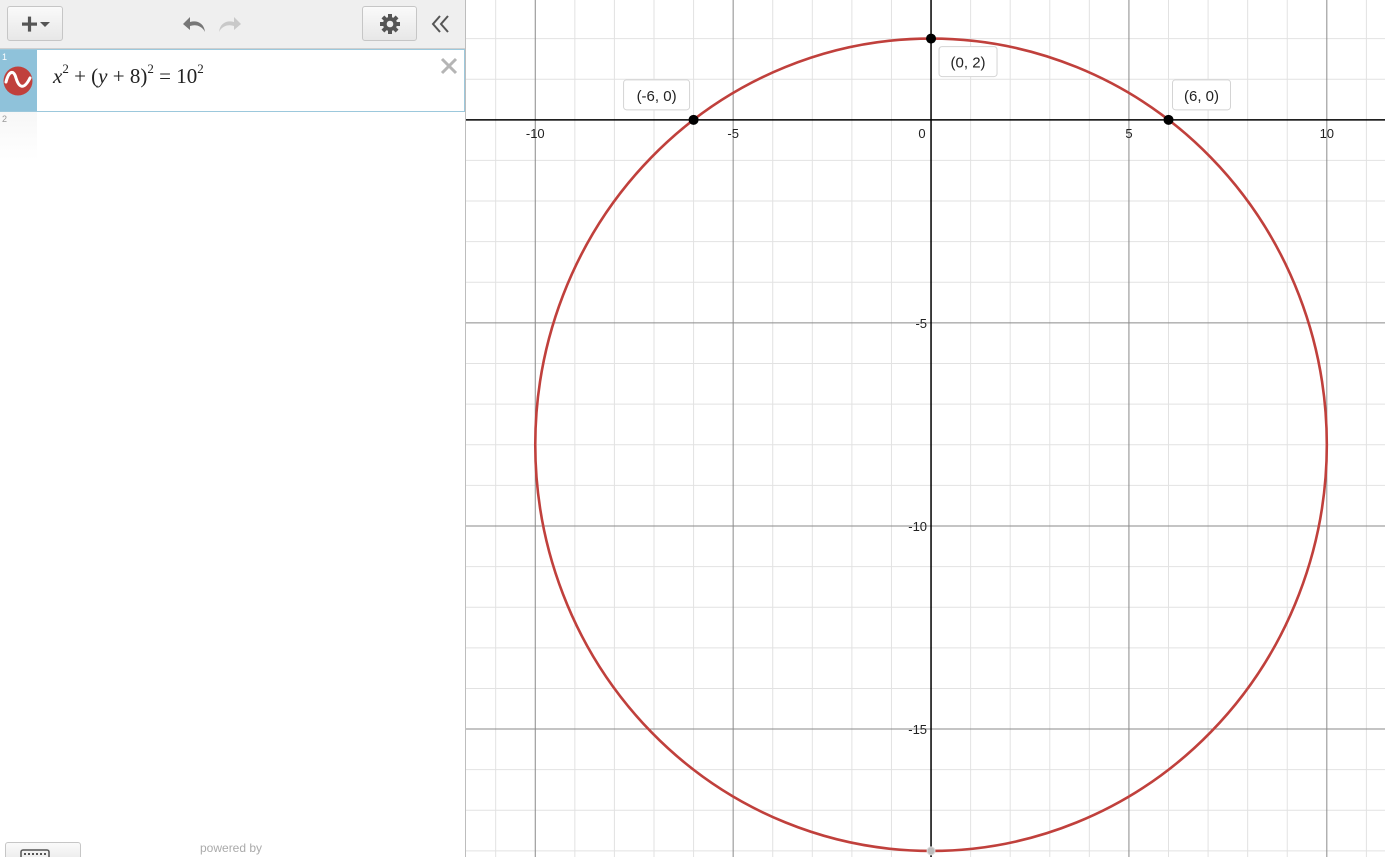 The image size is (1385, 857). I want to click on graph-color-icon, so click(18, 81).